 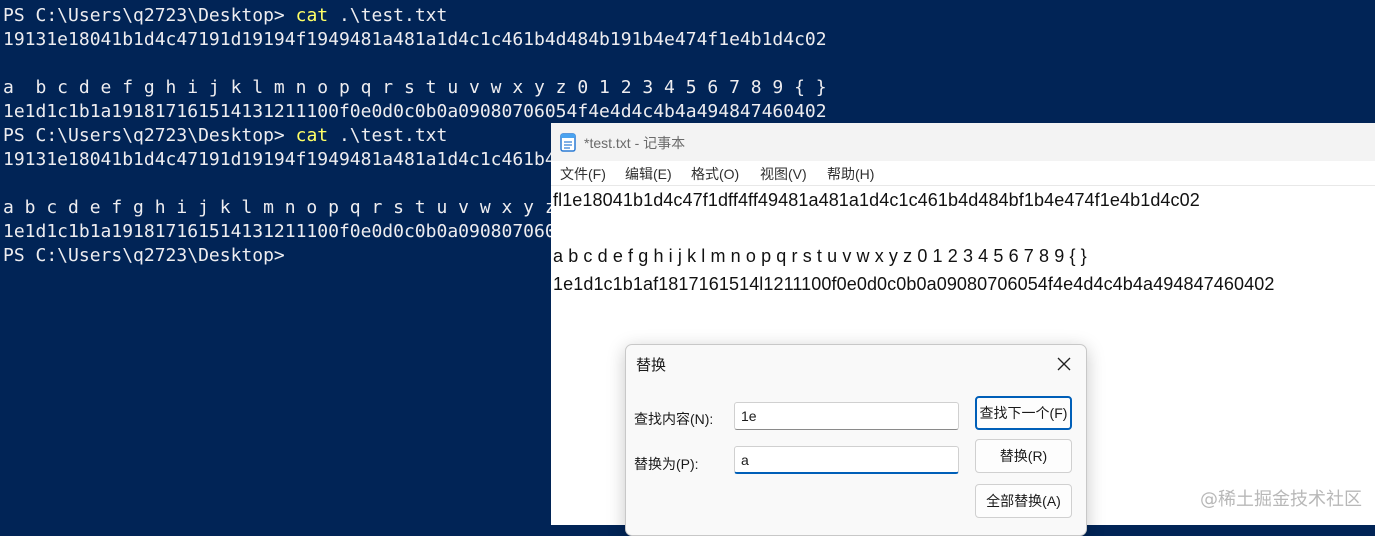 What do you see at coordinates (583, 174) in the screenshot?
I see `menu-file: 文件(F)` at bounding box center [583, 174].